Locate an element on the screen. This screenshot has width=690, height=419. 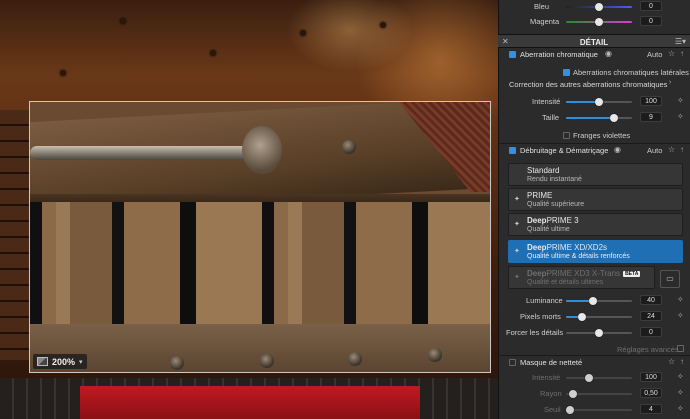
purple-fringe-checkbox is located at coordinates (566, 135).